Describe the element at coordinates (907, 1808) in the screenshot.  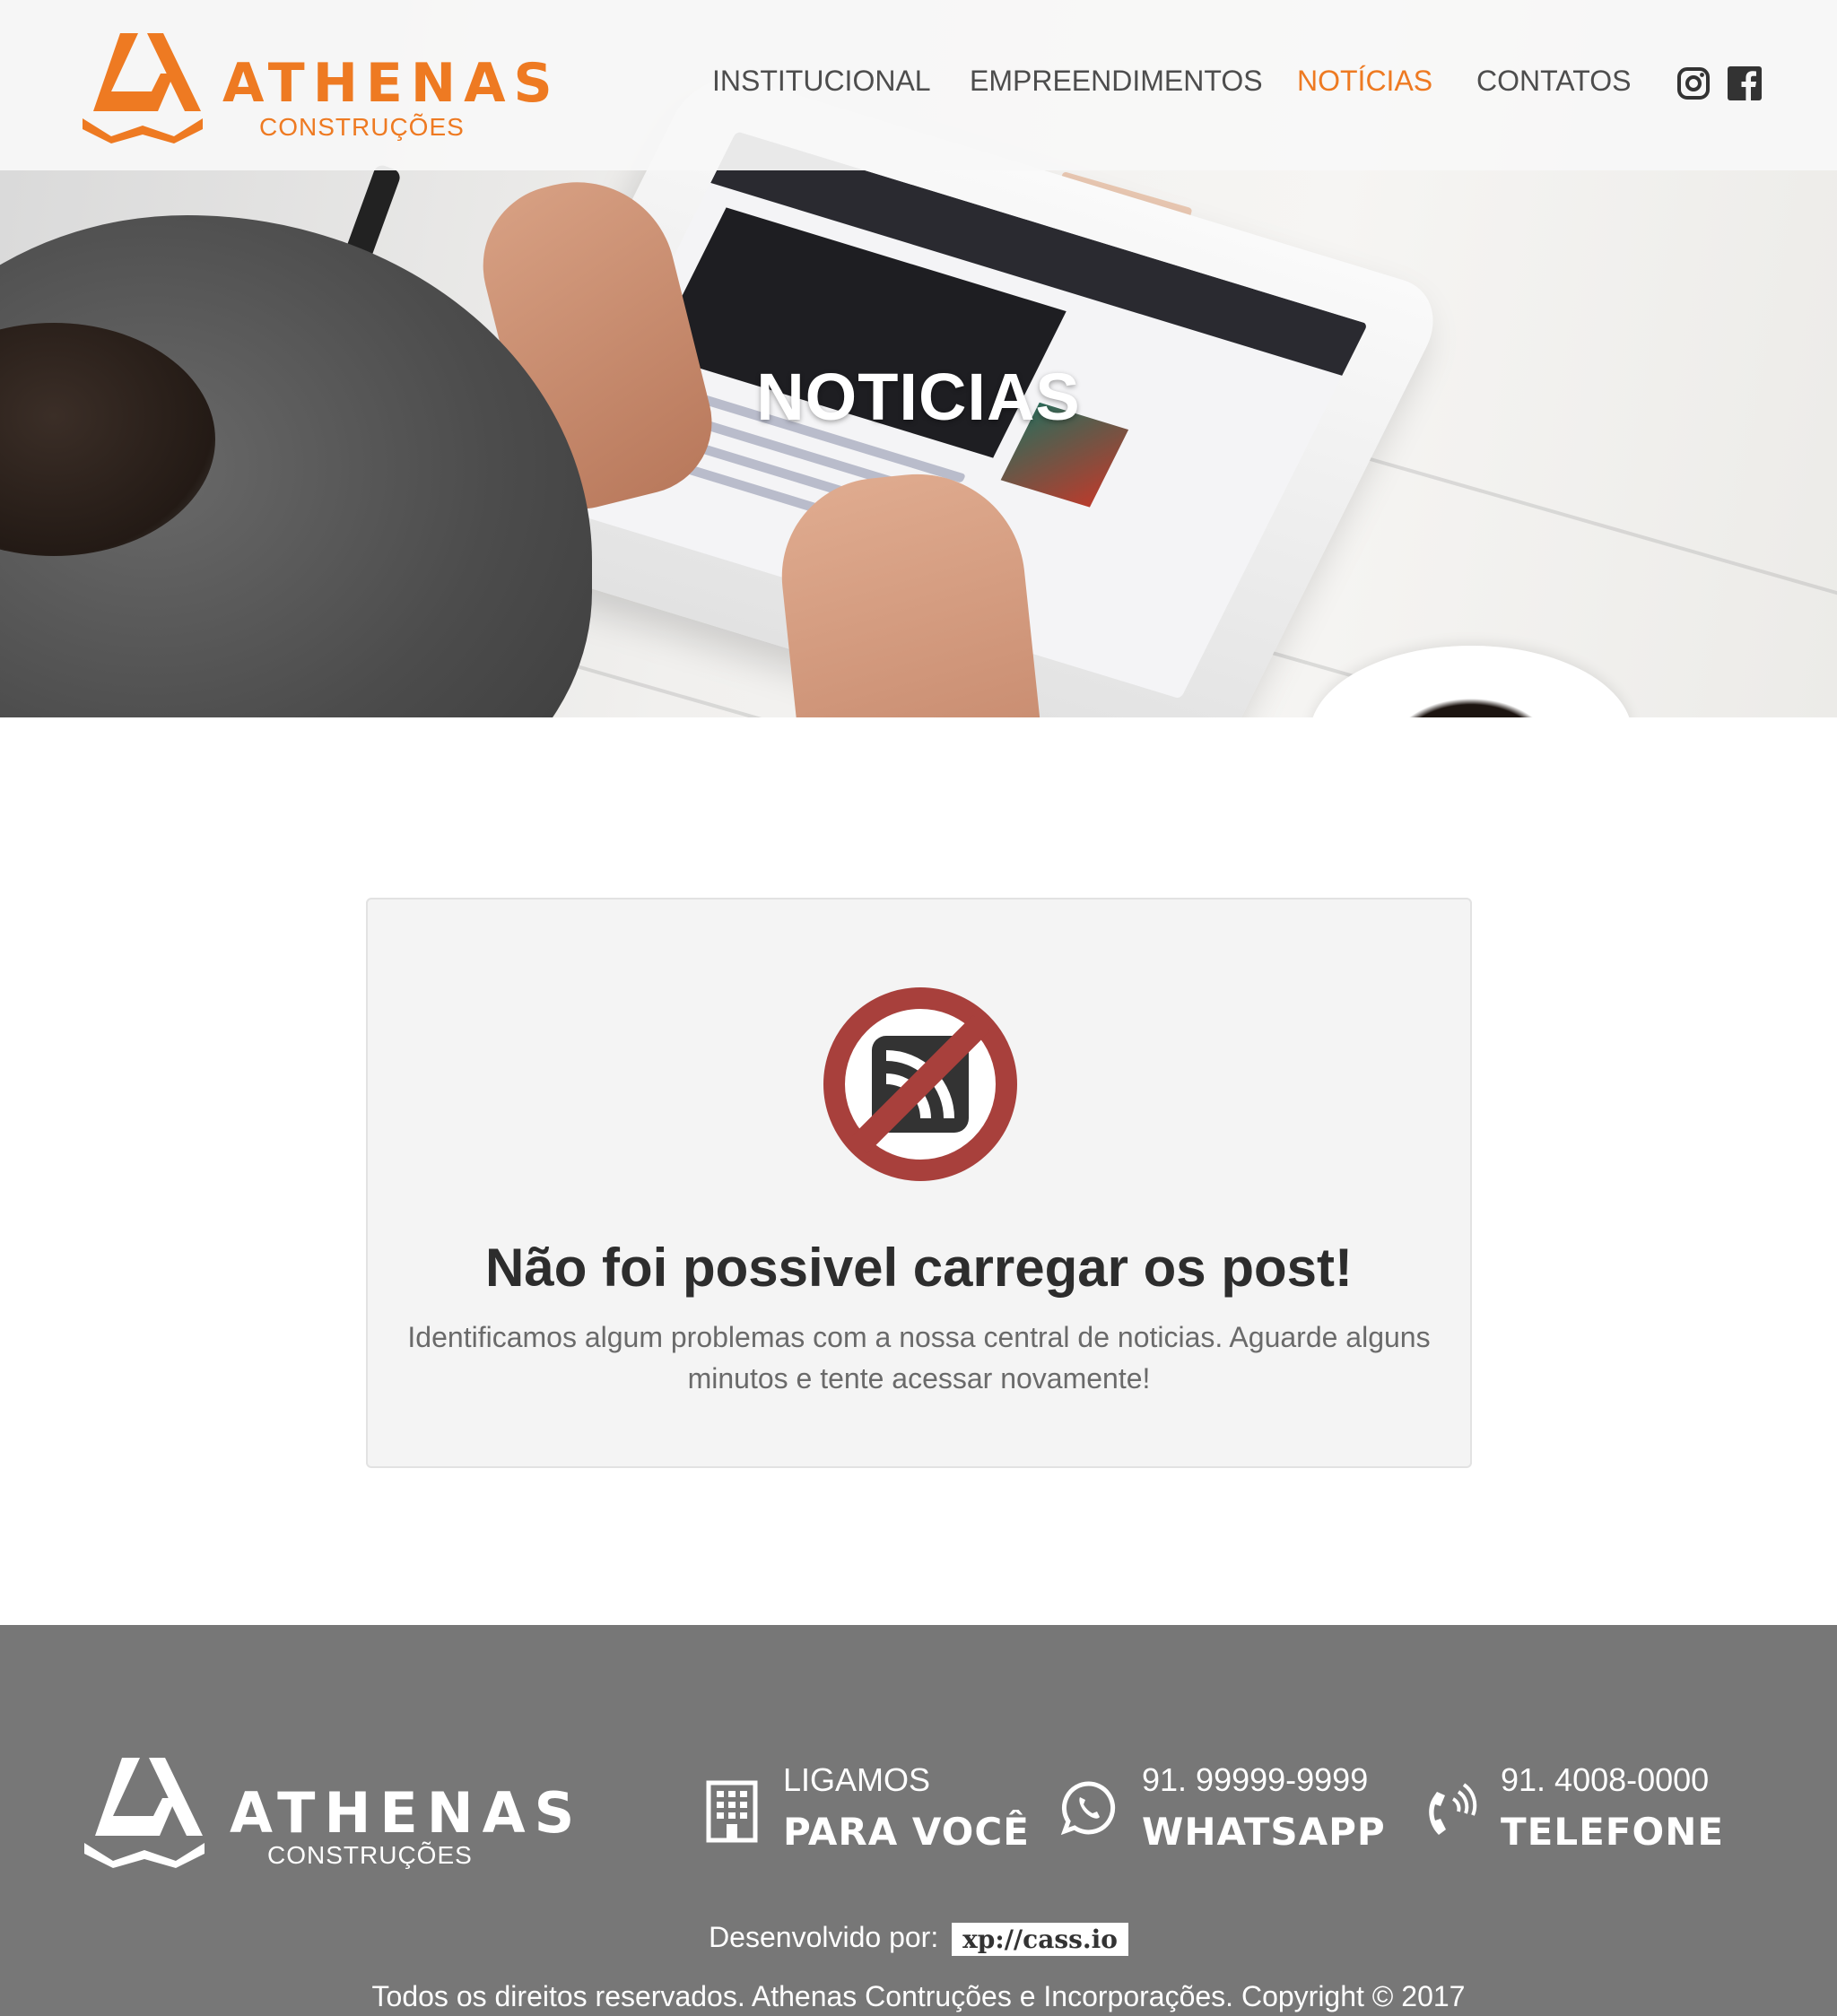
I see `contact-ligamos: LIGAMOS PARA VOCÊ` at that location.